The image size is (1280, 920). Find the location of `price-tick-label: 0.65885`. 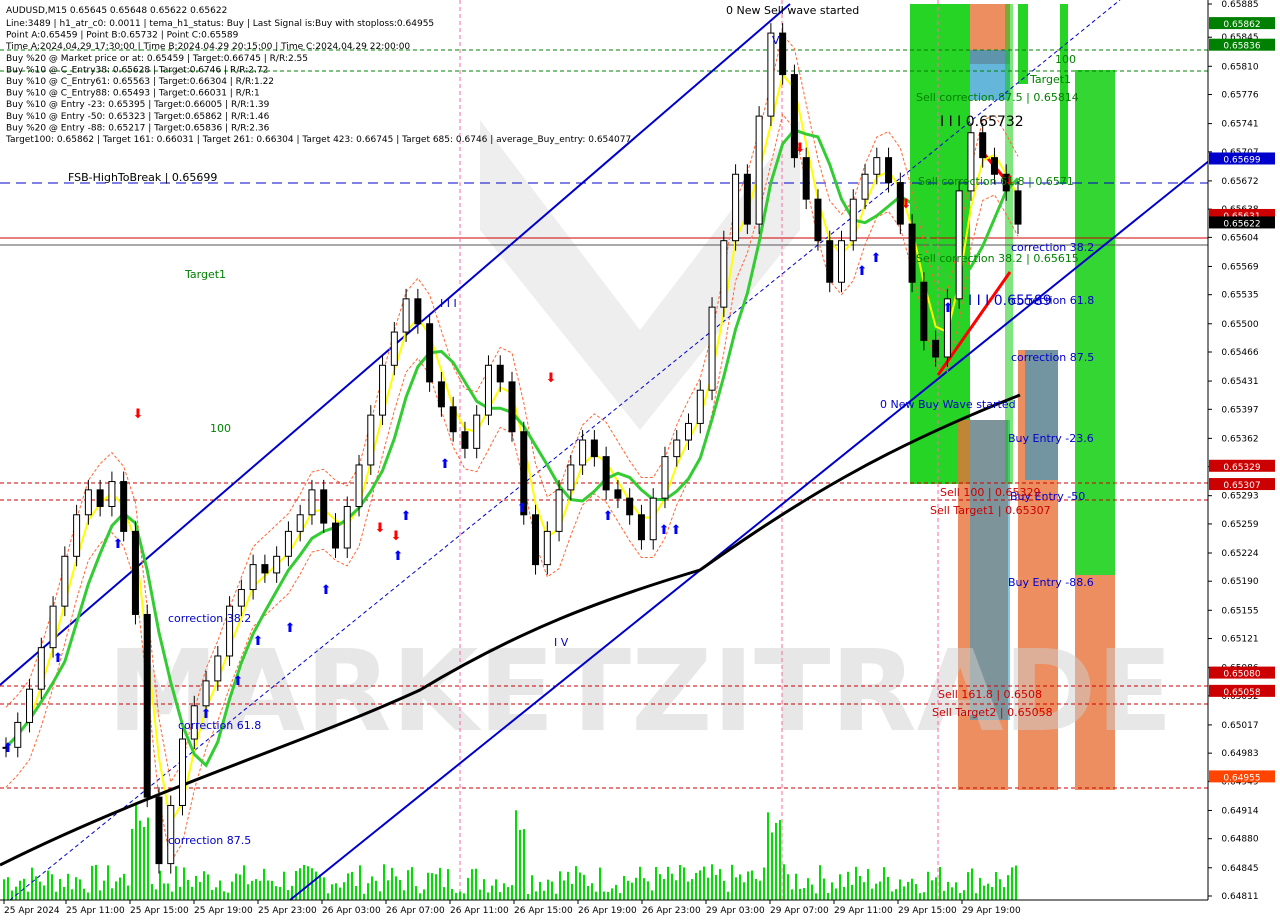

price-tick-label: 0.65885 is located at coordinates (1239, 5).